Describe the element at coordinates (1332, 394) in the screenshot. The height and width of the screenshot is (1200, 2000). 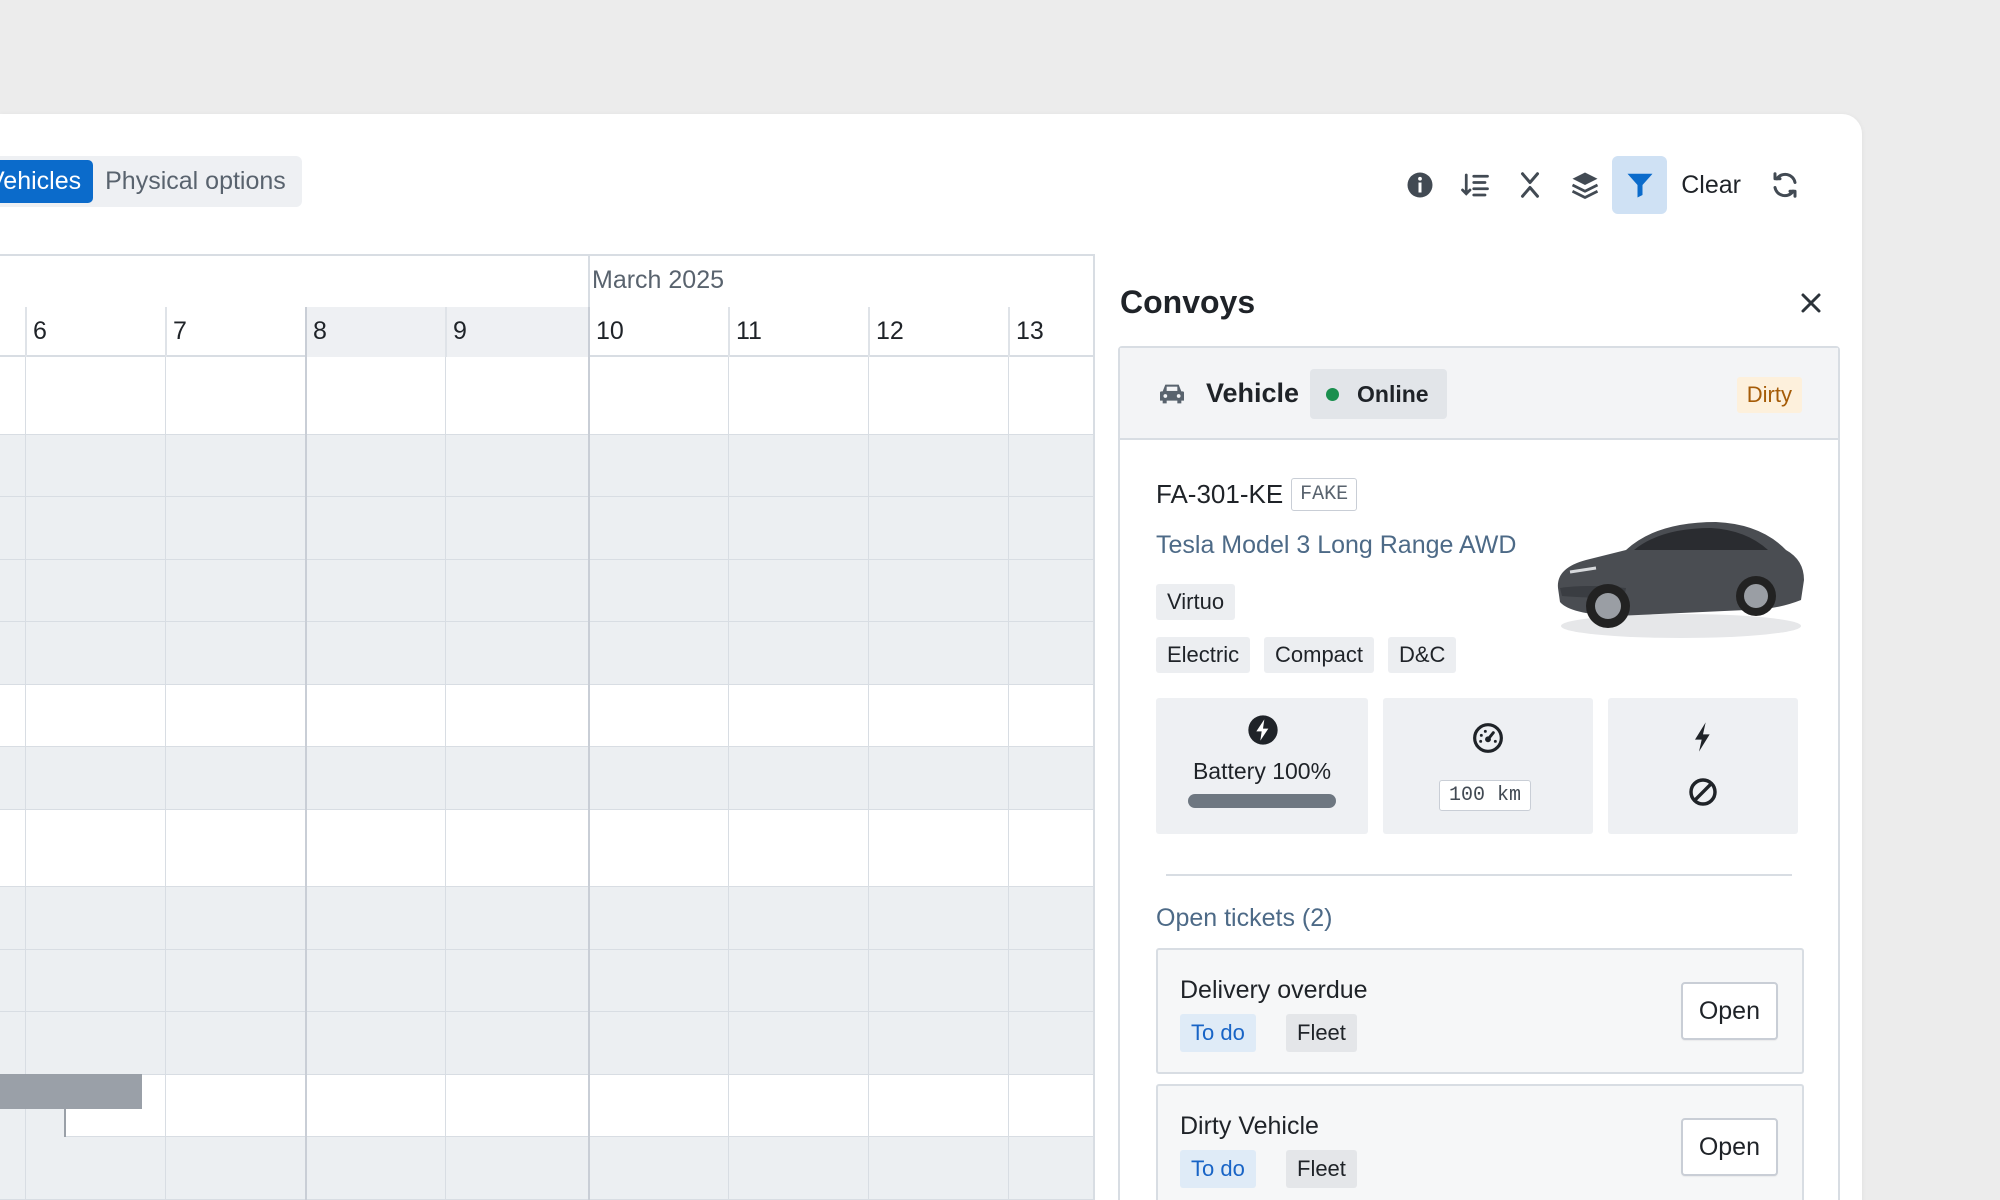
I see `status-dot-icon` at that location.